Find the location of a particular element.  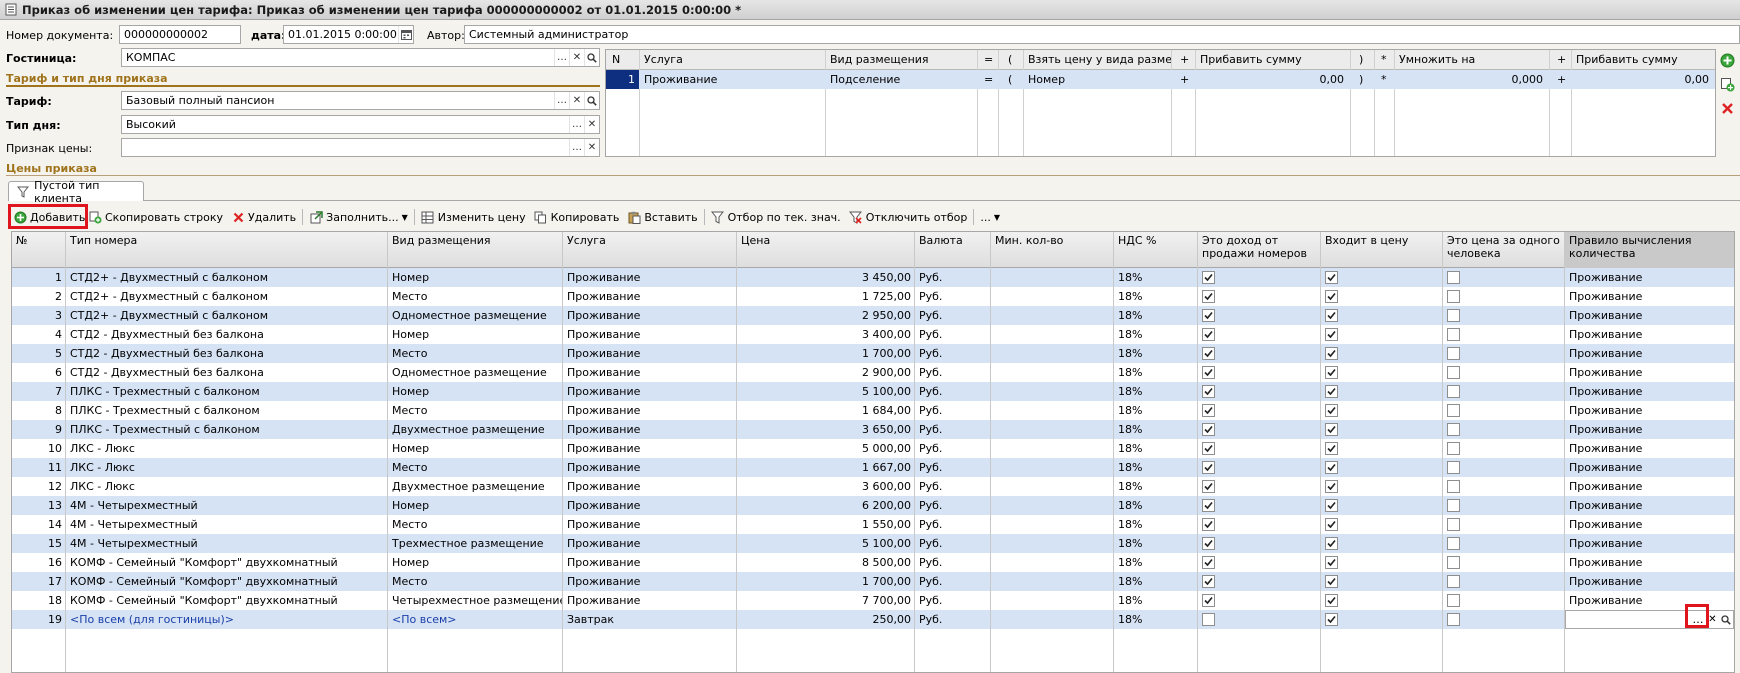

col-header-service: Услуга is located at coordinates (650, 250).